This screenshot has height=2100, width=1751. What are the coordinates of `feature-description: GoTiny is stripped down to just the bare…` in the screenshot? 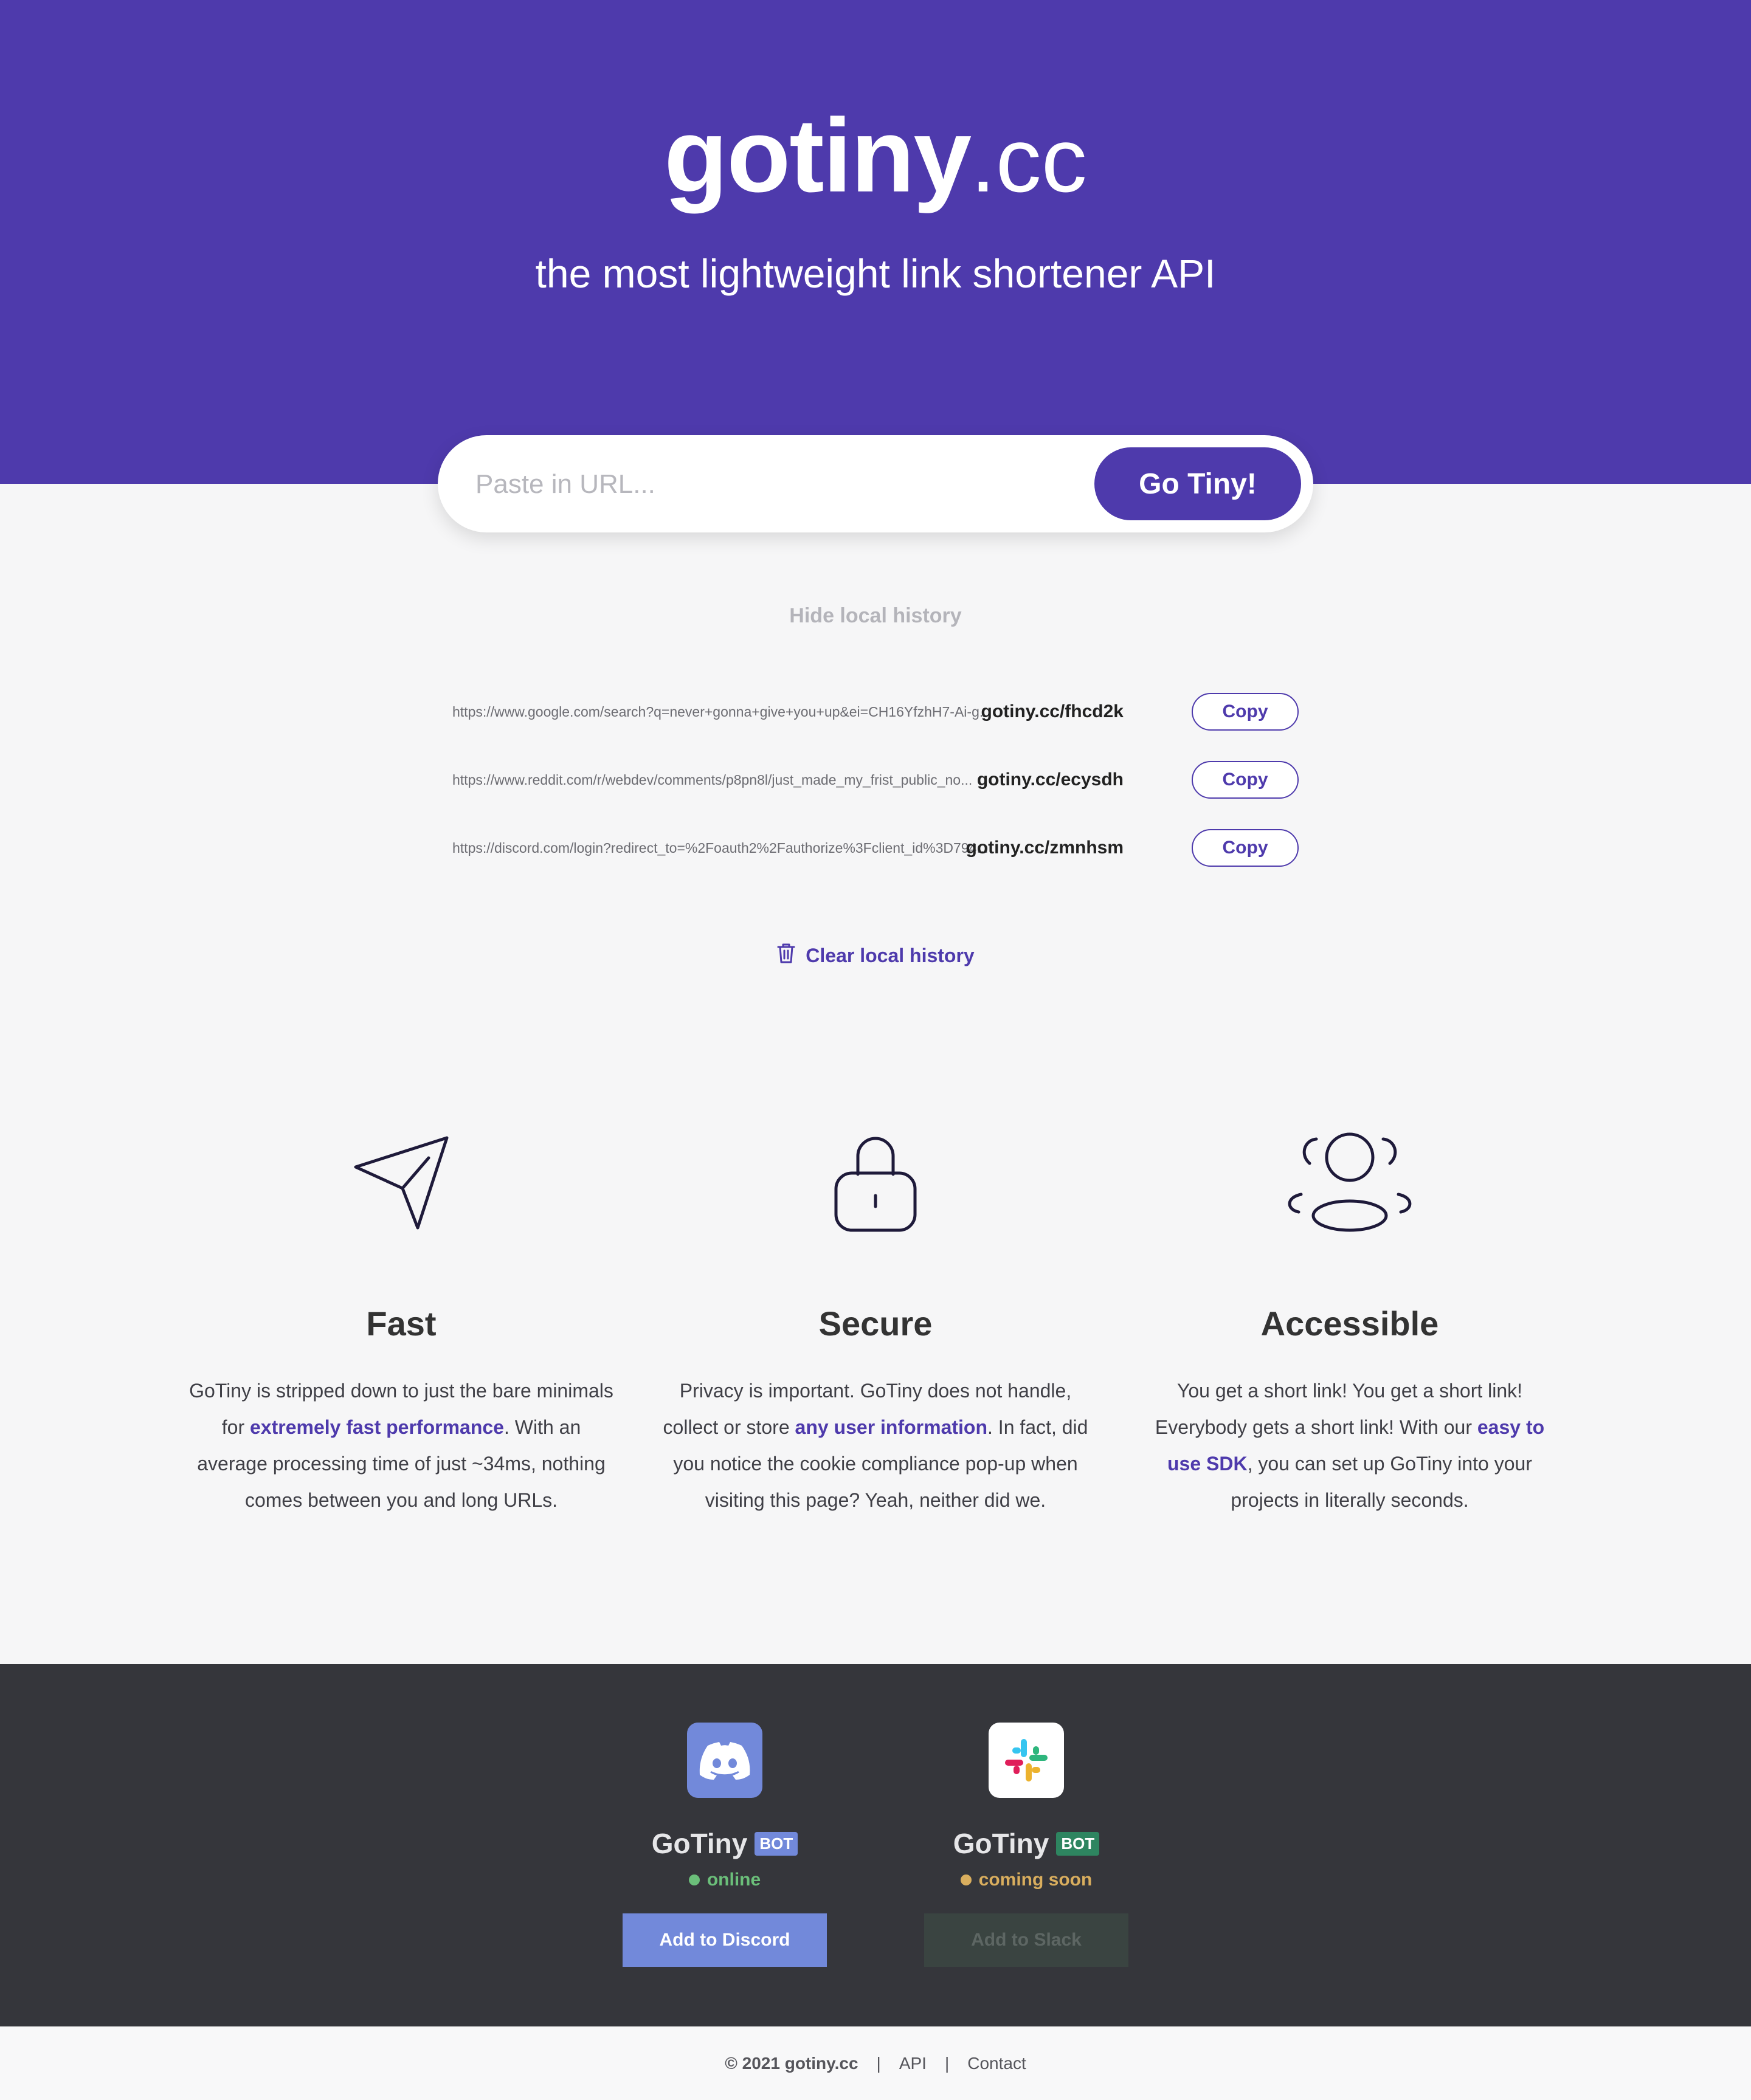 It's located at (401, 1445).